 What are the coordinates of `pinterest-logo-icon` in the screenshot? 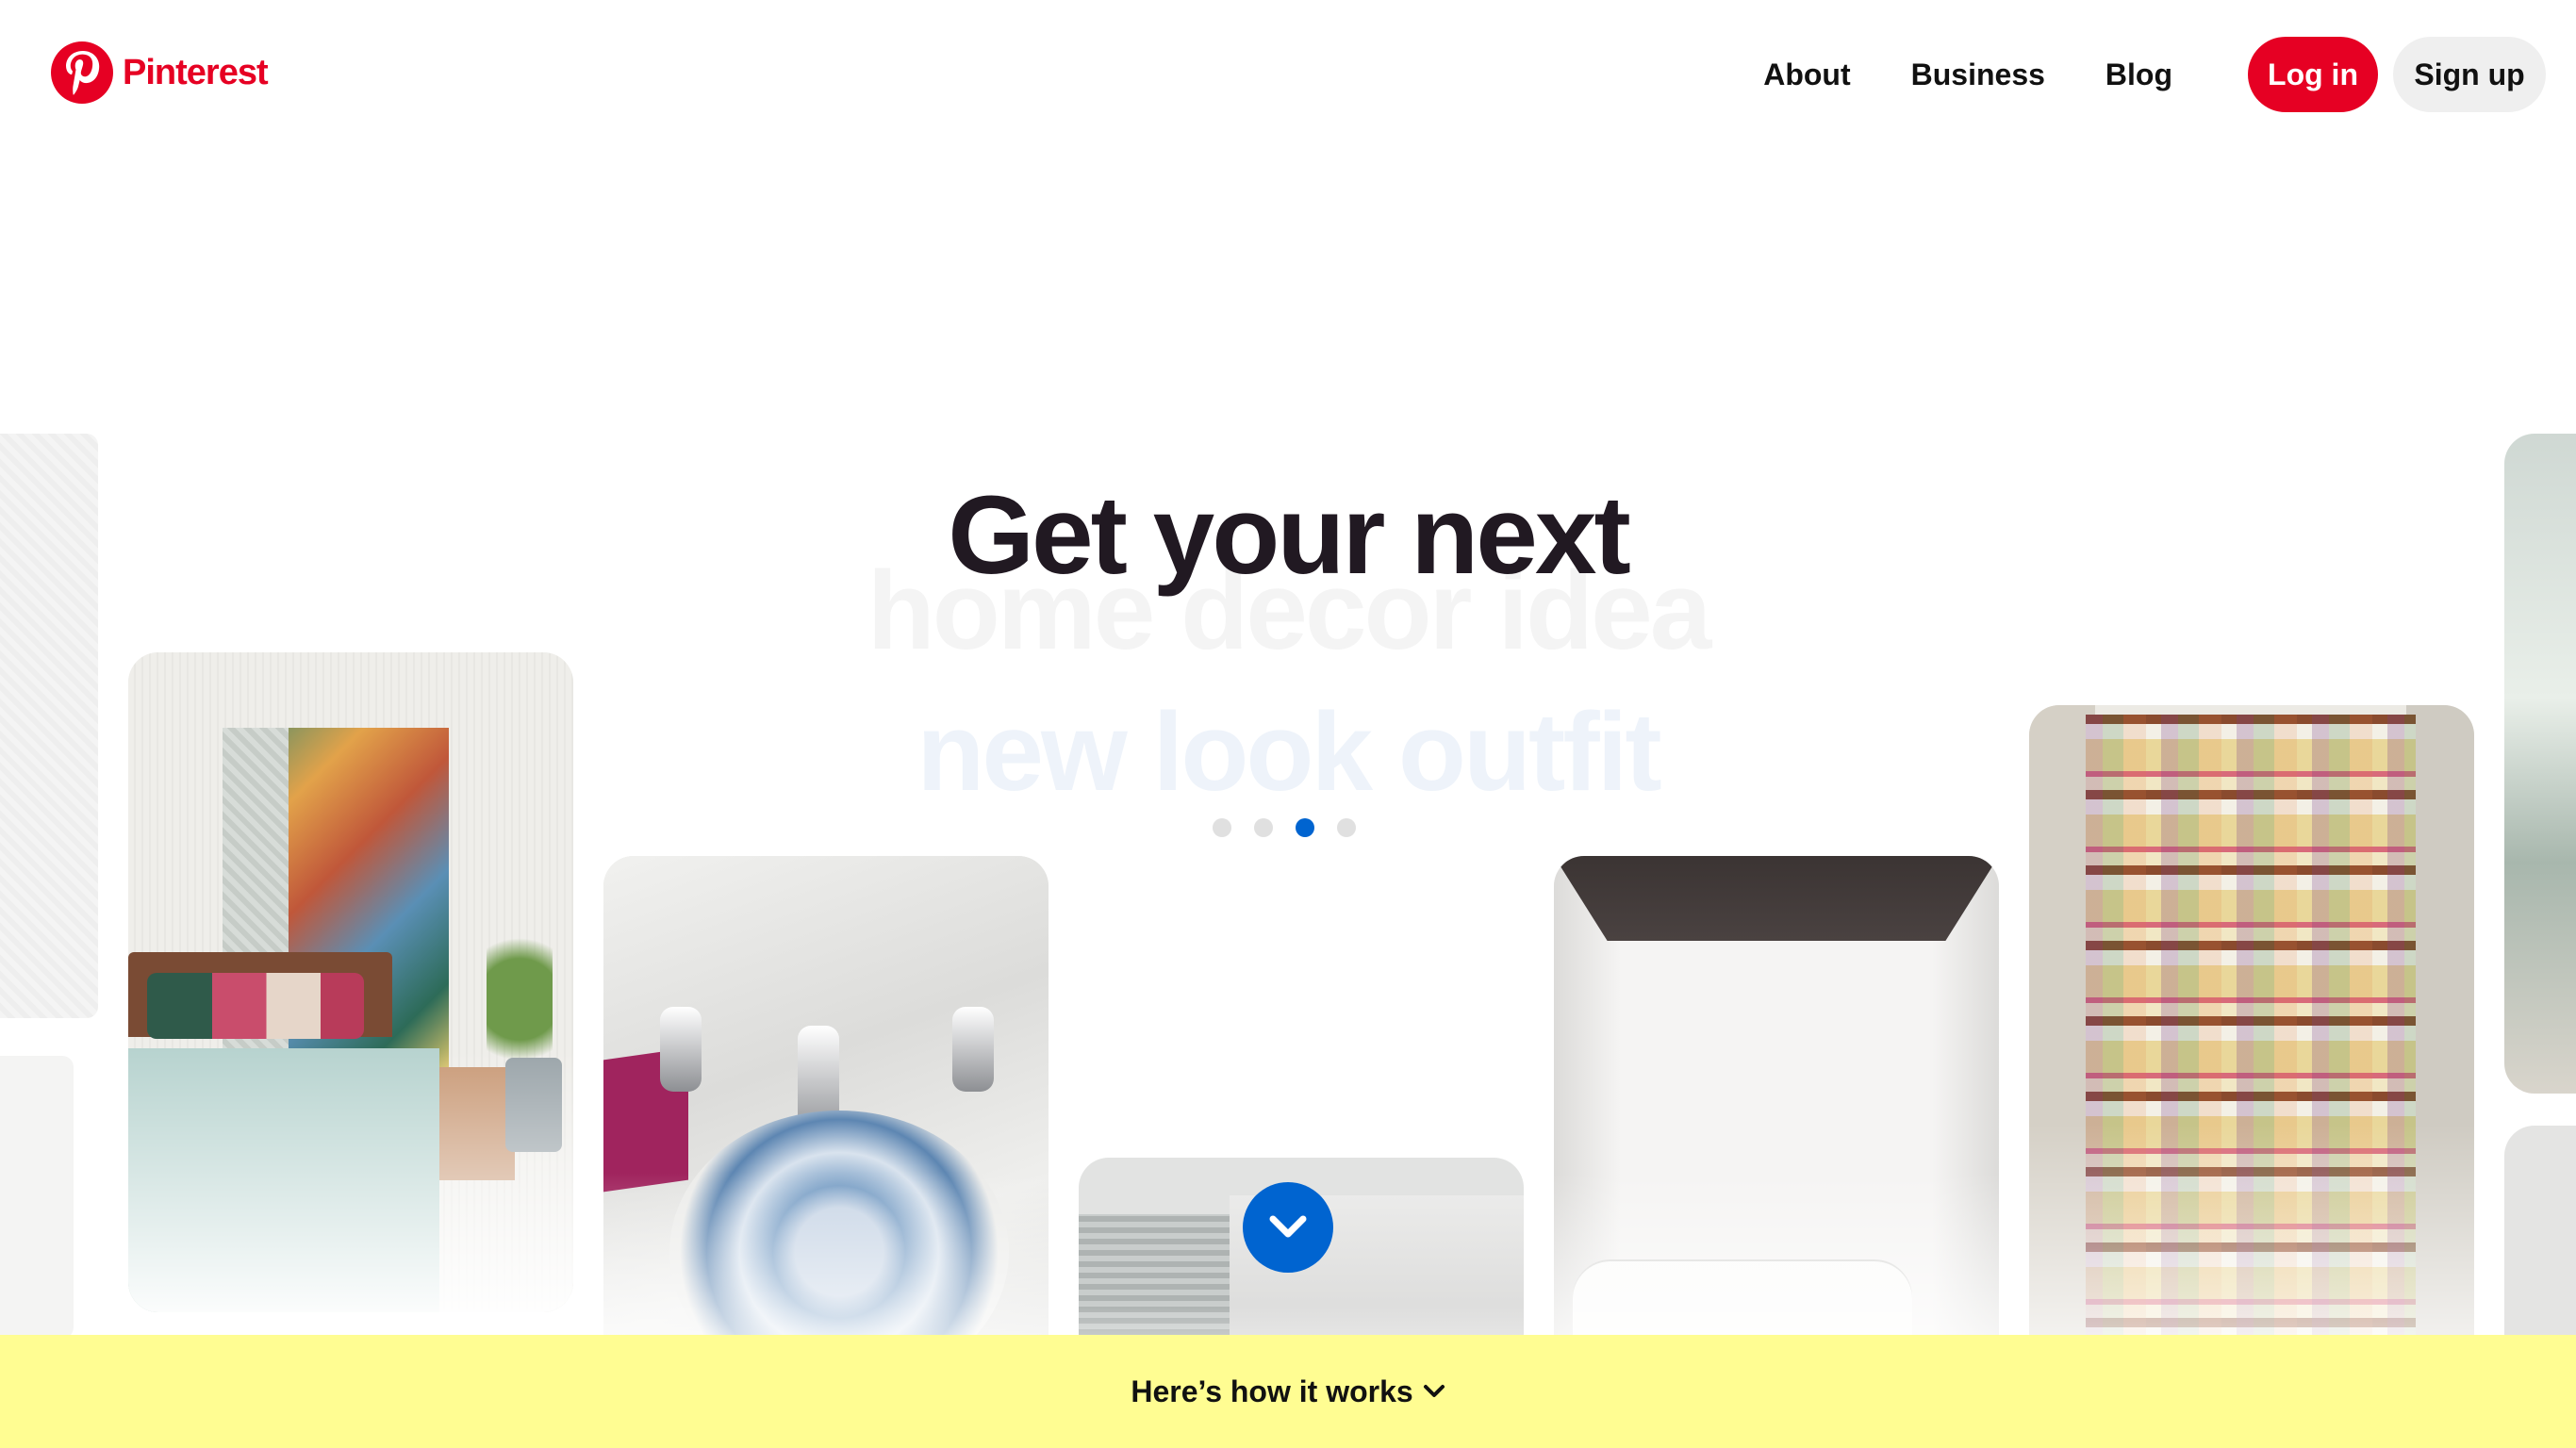 It's located at (82, 72).